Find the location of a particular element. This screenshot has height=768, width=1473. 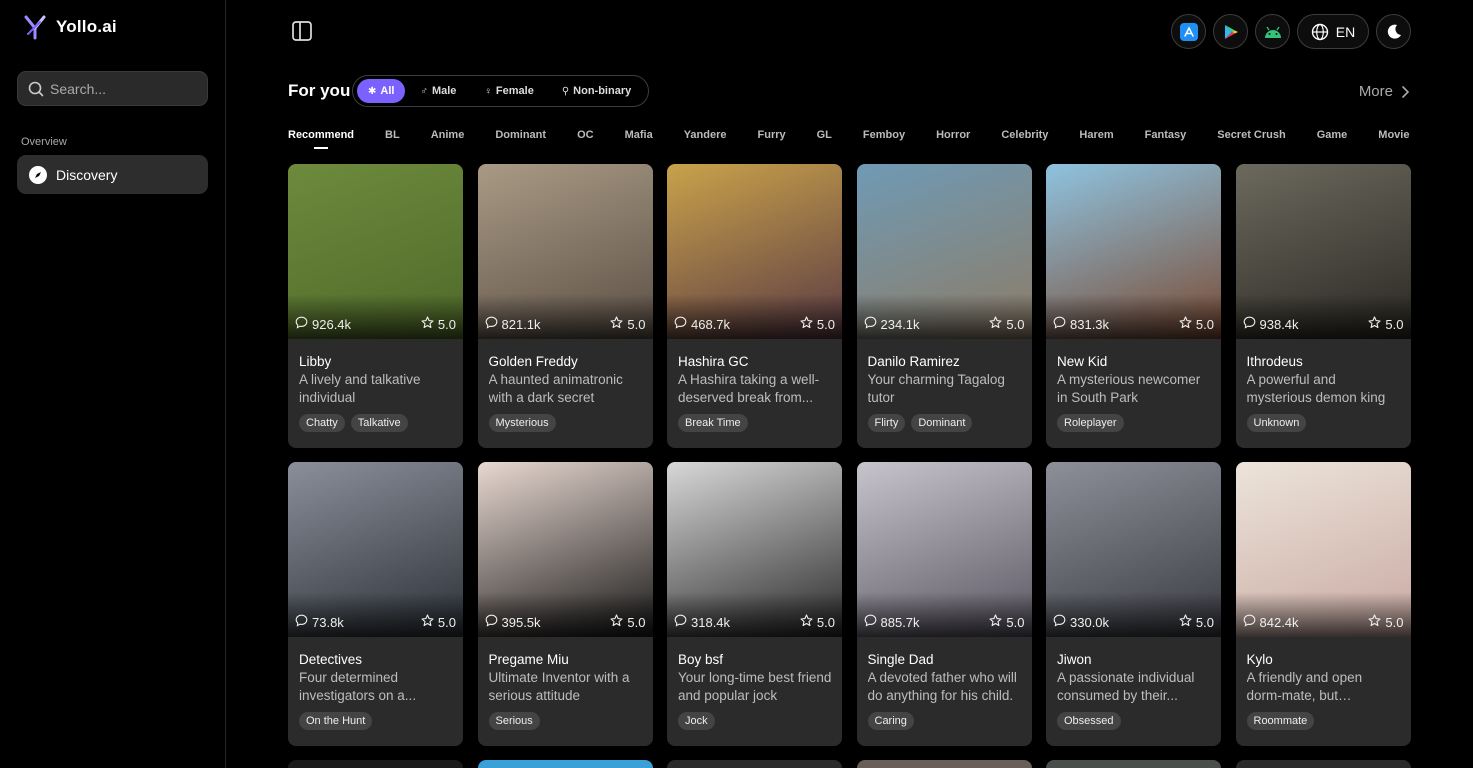

character-tag: Mysterious is located at coordinates (522, 423).